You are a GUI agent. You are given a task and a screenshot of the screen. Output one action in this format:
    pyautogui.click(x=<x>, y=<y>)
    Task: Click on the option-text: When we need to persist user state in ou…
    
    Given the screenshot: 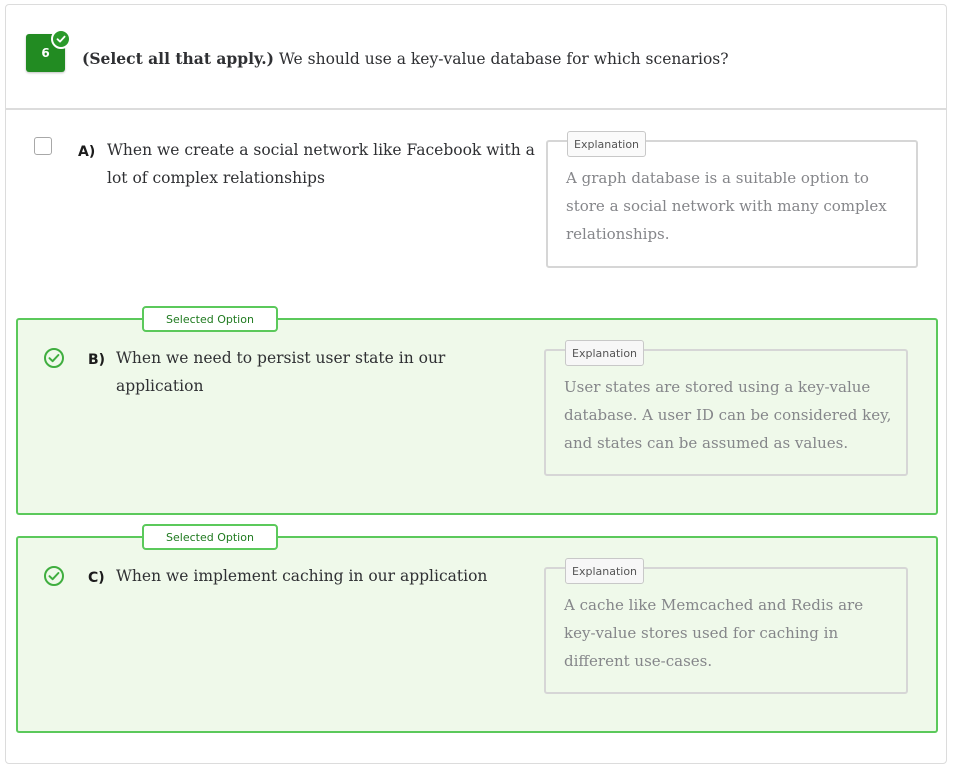 What is the action you would take?
    pyautogui.click(x=281, y=372)
    